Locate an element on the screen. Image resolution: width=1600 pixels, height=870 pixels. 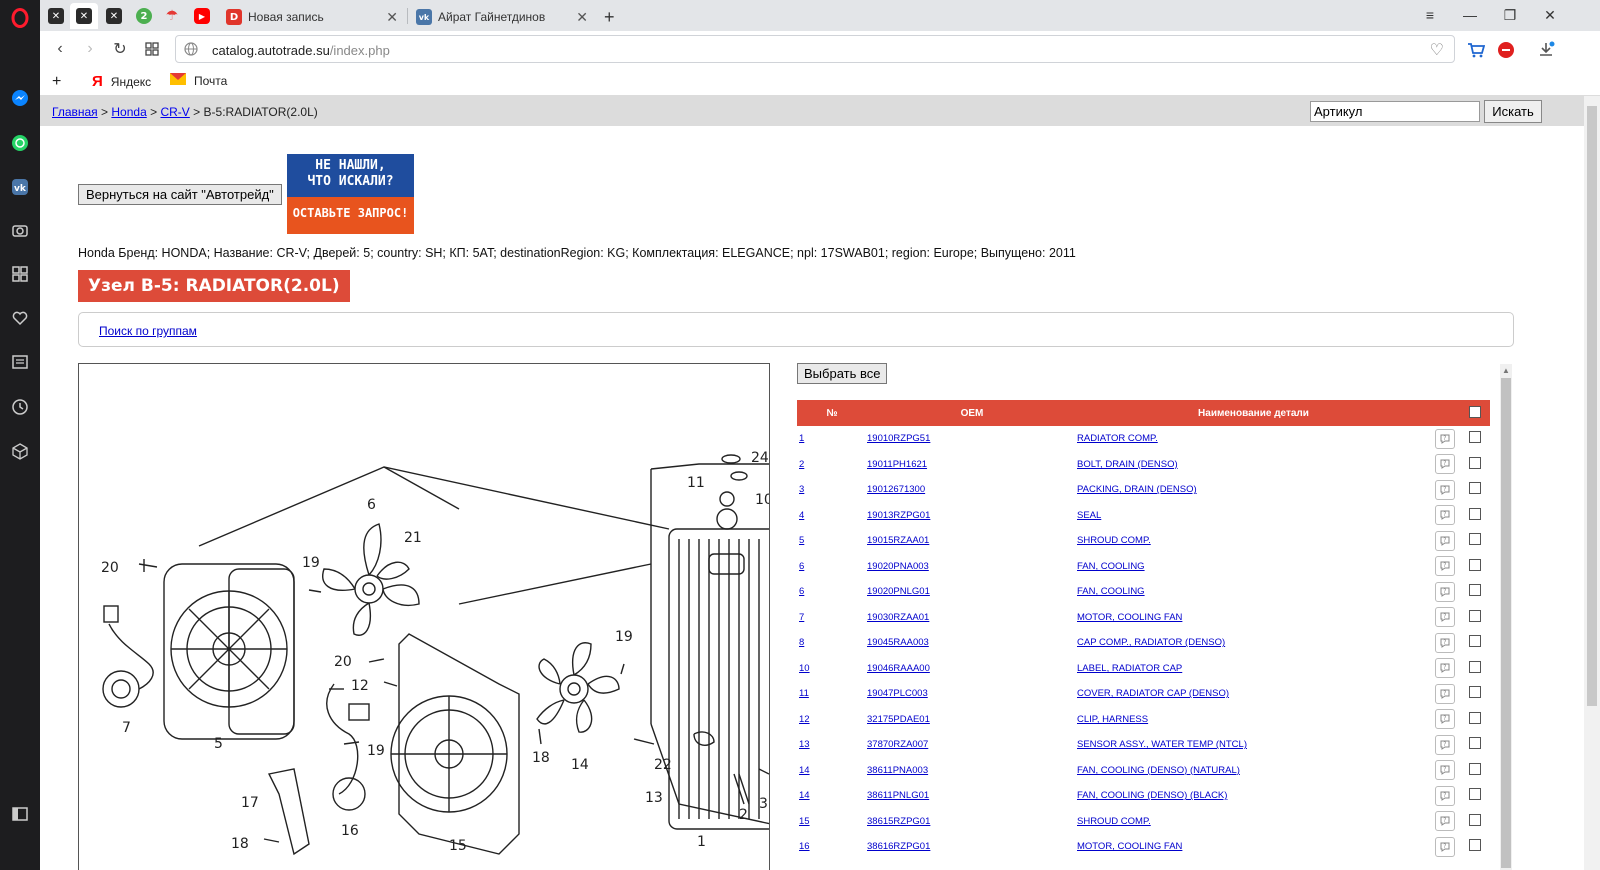
part-name-link: COVER, RADIATOR CAP (DENSO) is located at coordinates (1153, 693).